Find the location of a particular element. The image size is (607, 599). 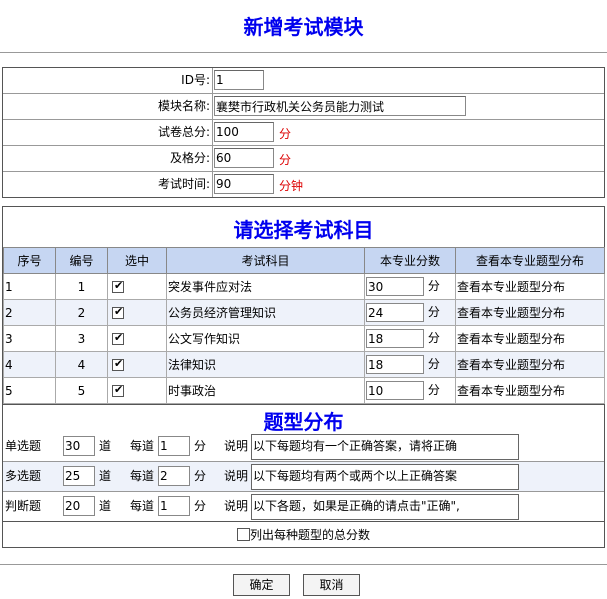

question-type-name: 多选题 is located at coordinates (23, 476).